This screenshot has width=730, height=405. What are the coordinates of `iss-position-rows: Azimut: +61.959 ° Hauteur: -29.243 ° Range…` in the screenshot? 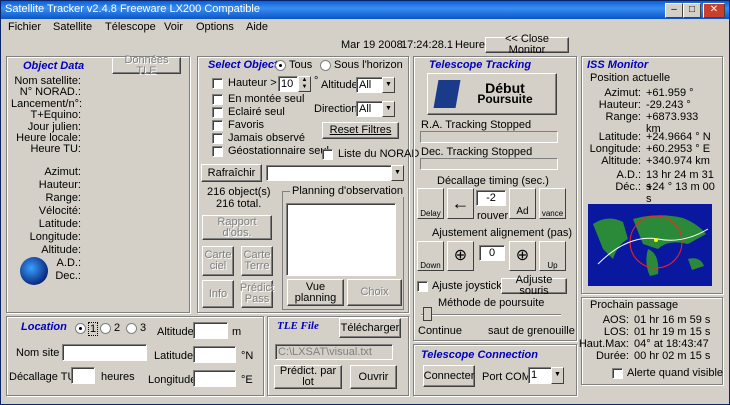 It's located at (650, 146).